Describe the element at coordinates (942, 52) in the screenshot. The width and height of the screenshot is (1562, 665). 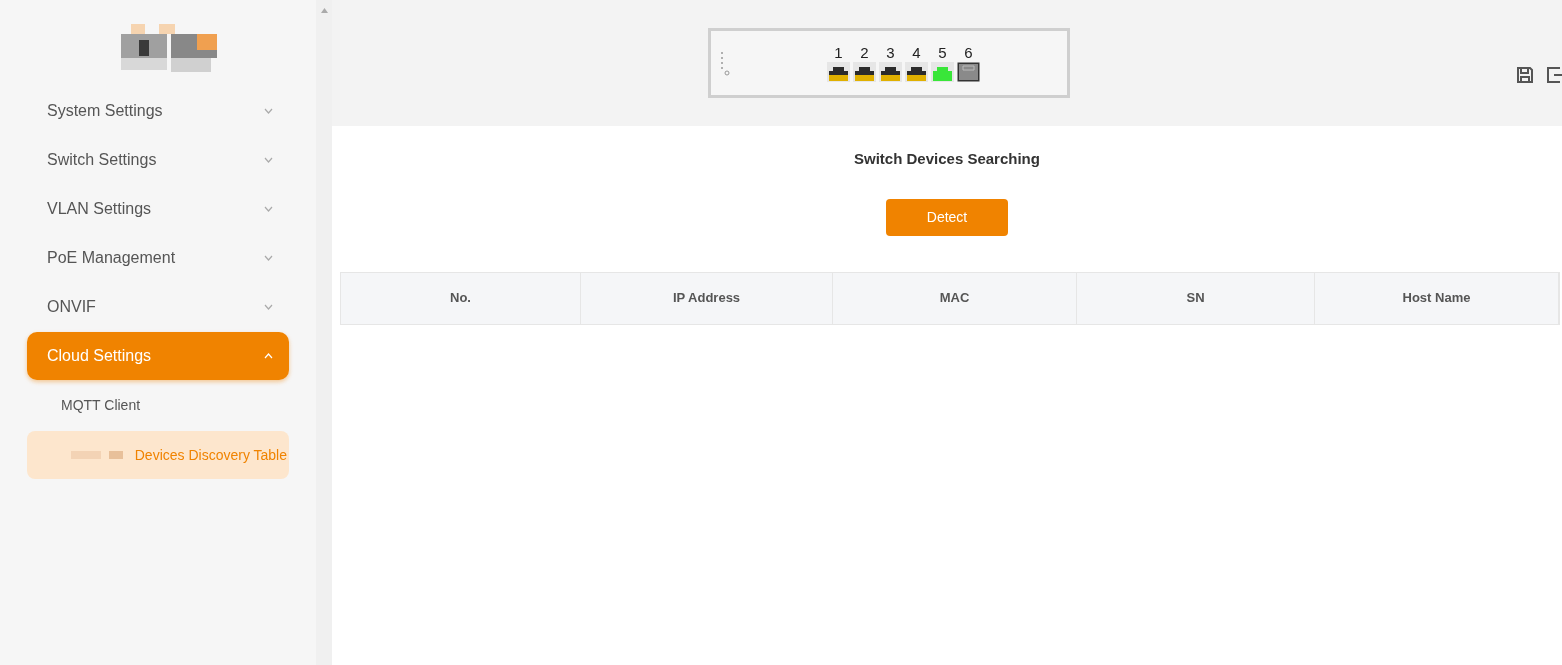
I see `port-number: 5` at that location.